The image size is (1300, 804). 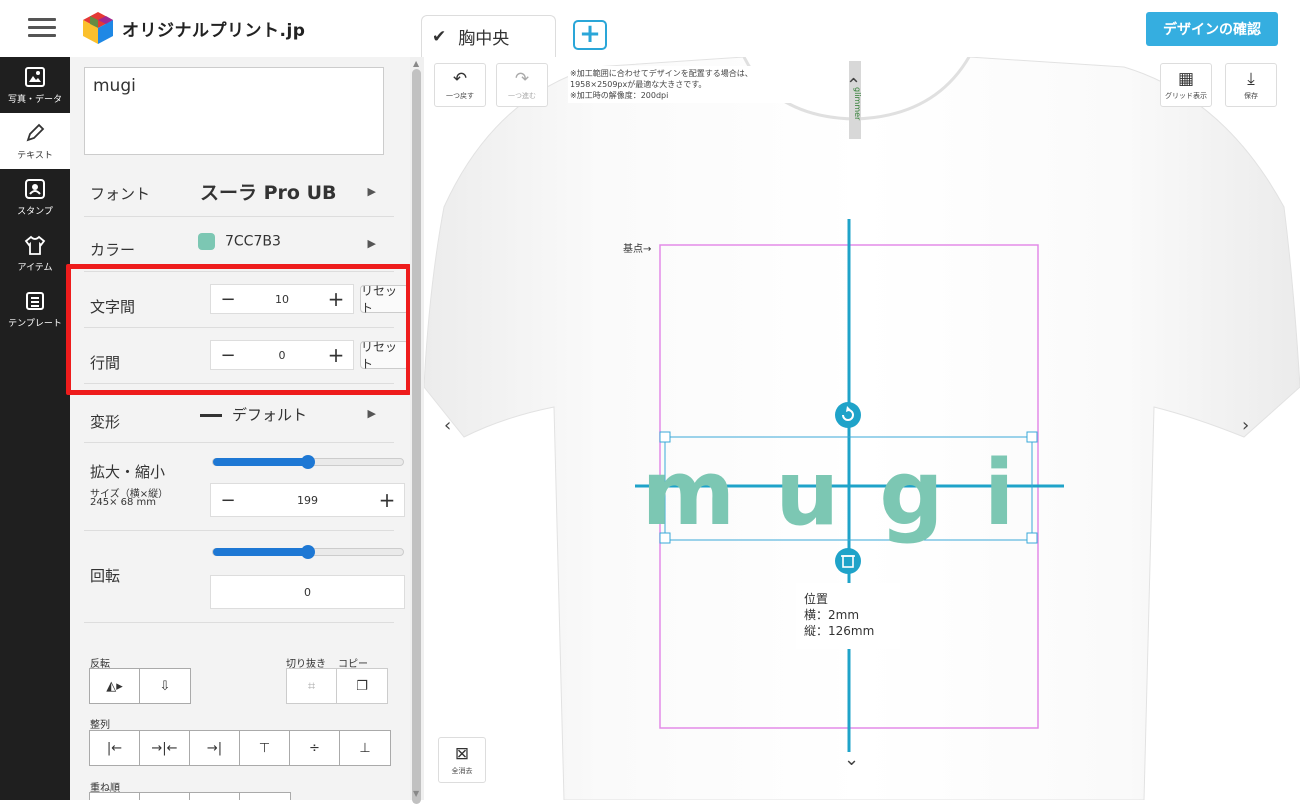 What do you see at coordinates (365, 748) in the screenshot?
I see `align-bottom-icon: ⊥` at bounding box center [365, 748].